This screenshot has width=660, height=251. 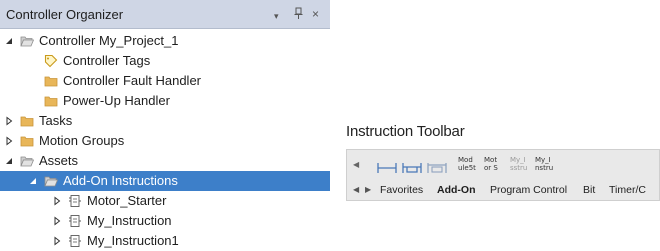 What do you see at coordinates (544, 168) in the screenshot?
I see `aoi-button-line2: nstru` at bounding box center [544, 168].